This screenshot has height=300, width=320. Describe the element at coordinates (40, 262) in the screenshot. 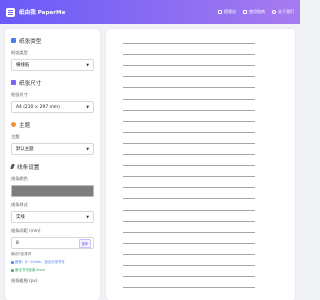

I see `hint-text: 推荐：6~10mm，适合日常书写` at that location.